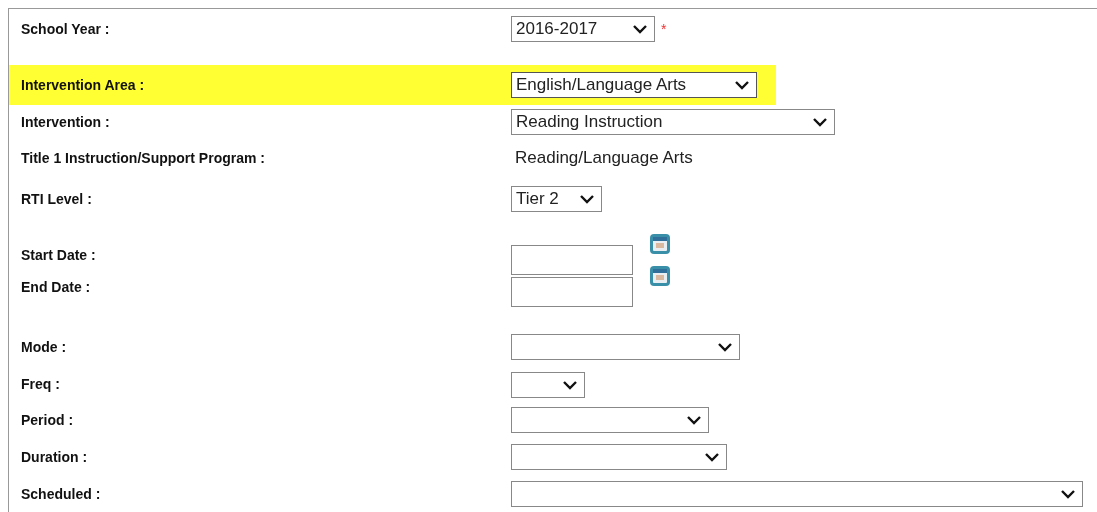 The width and height of the screenshot is (1097, 512). Describe the element at coordinates (56, 287) in the screenshot. I see `field-label: End Date :` at that location.